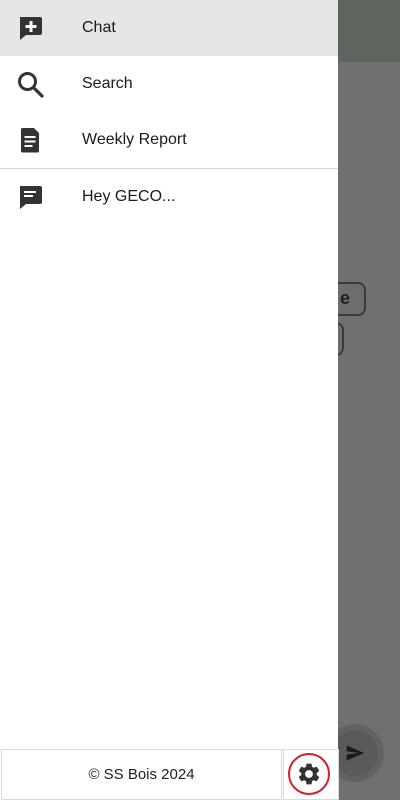  Describe the element at coordinates (30, 197) in the screenshot. I see `chat-bubble-icon` at that location.